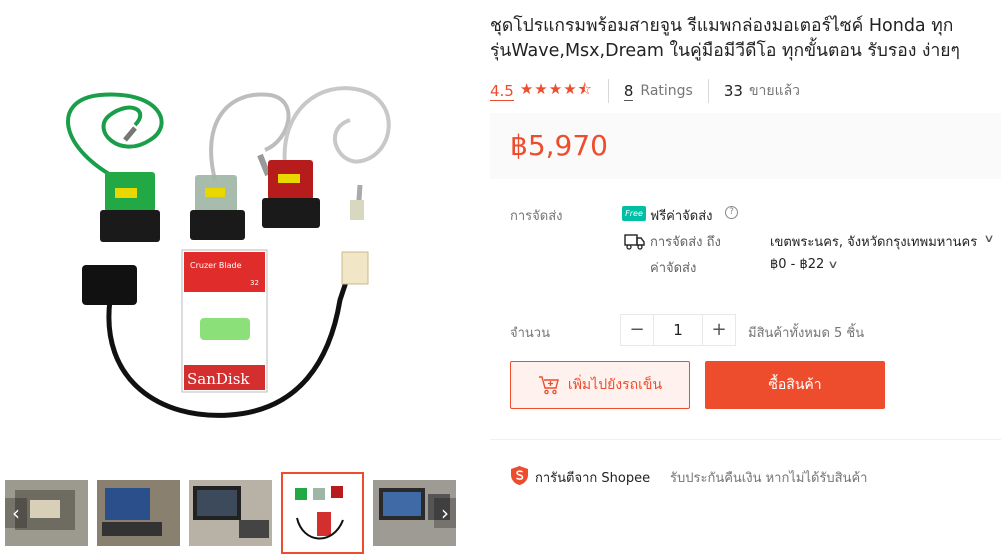 The height and width of the screenshot is (555, 1001). I want to click on shipping-fee-label: ค่าจัดส่ง, so click(673, 268).